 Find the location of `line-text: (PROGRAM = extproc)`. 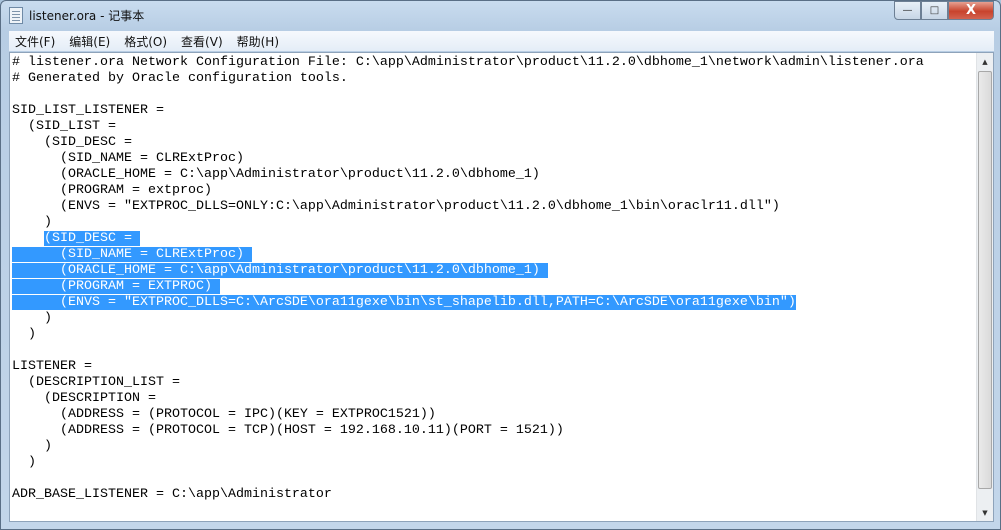

line-text: (PROGRAM = extproc) is located at coordinates (112, 190).